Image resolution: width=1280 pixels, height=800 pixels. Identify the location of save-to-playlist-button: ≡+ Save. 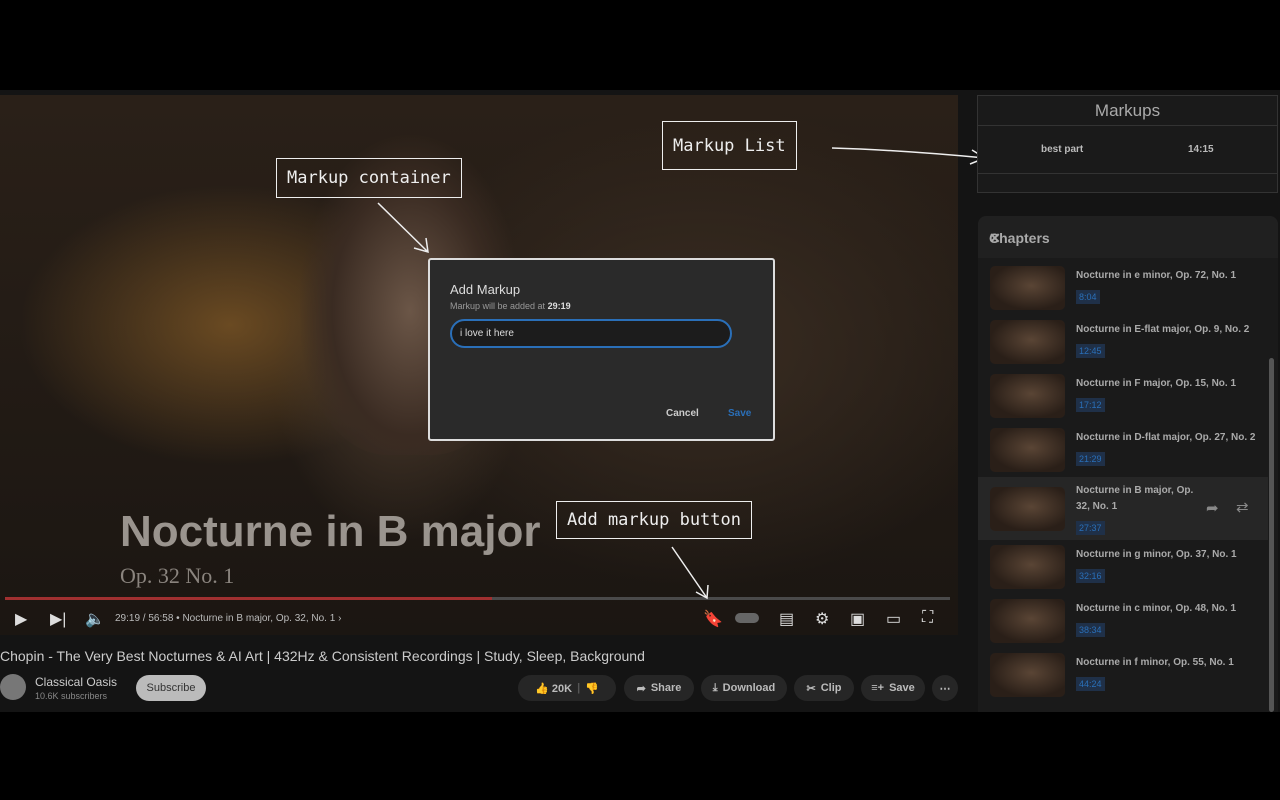
(893, 688).